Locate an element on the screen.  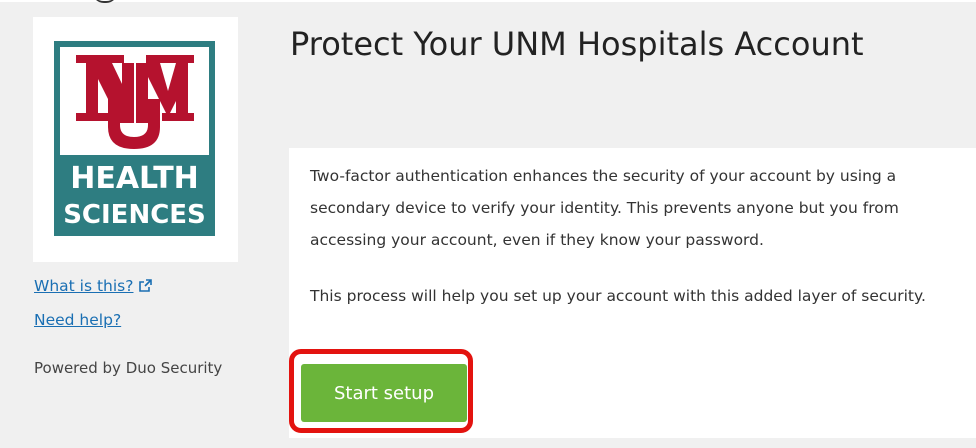
logo-text-health: HEALTH is located at coordinates (134, 178).